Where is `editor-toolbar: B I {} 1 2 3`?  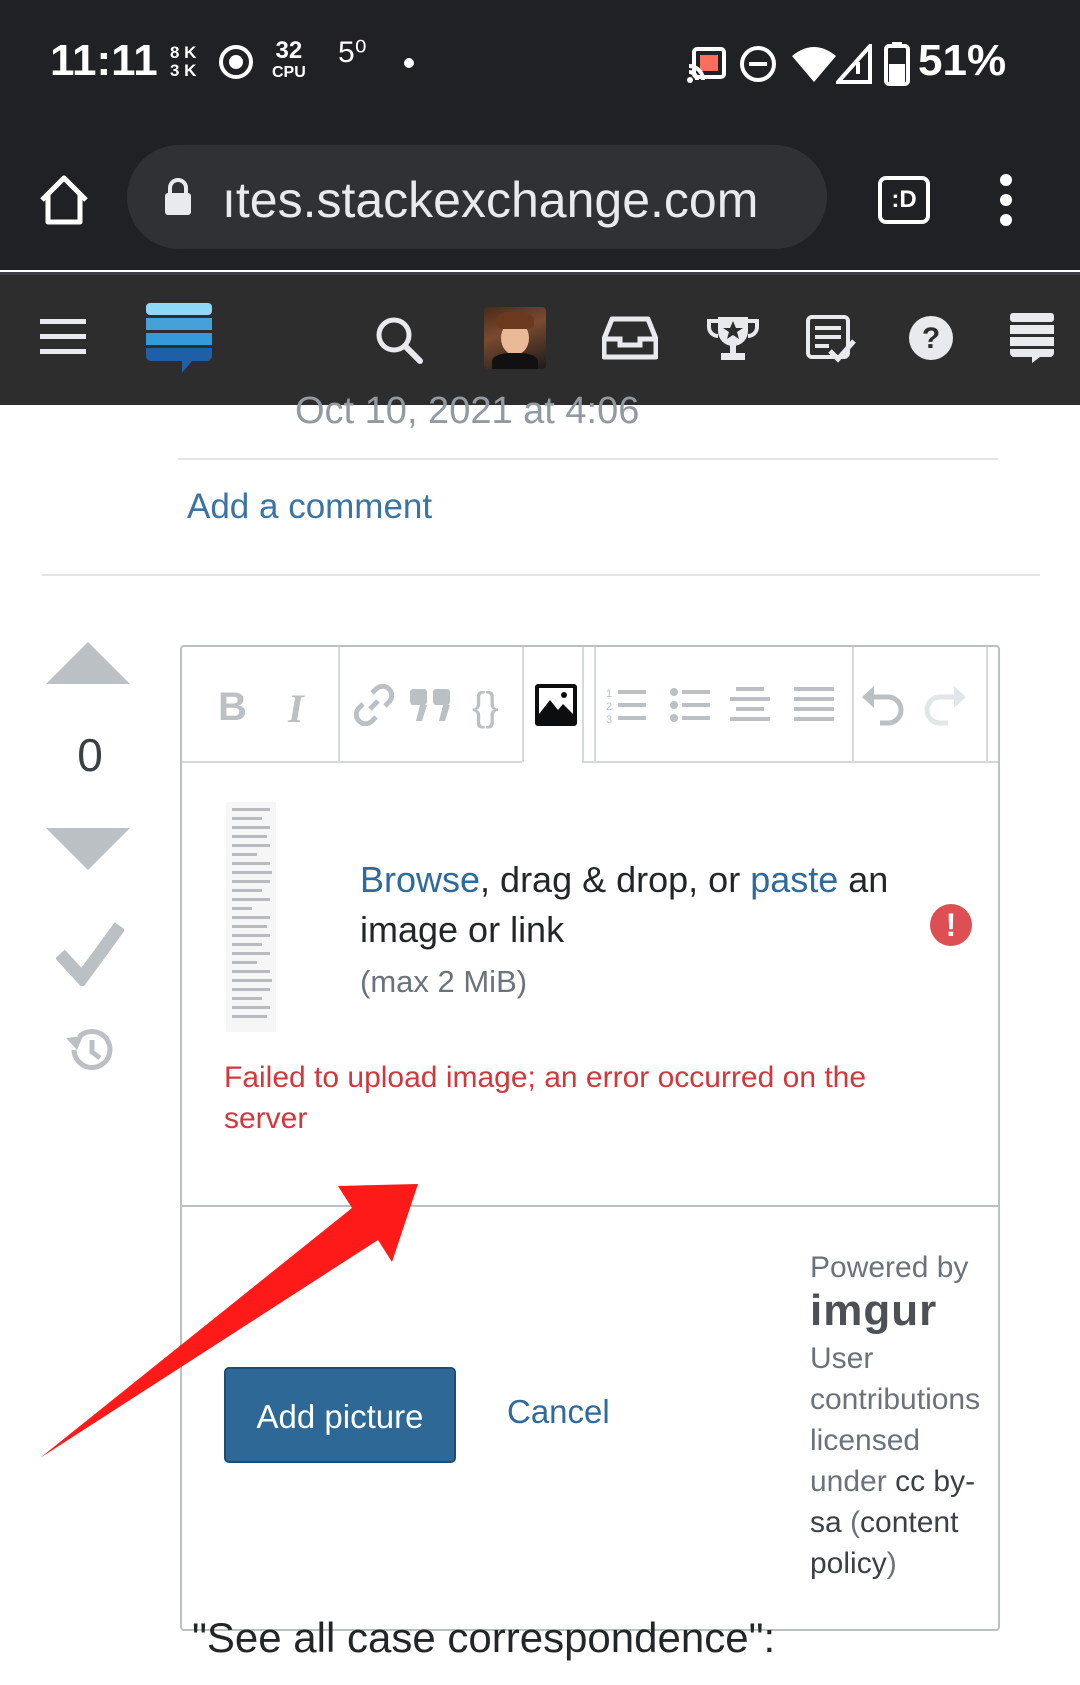
editor-toolbar: B I {} 1 2 3 is located at coordinates (590, 705).